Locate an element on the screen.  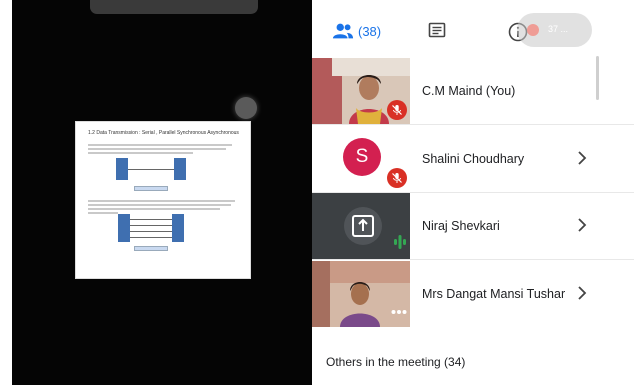
record-indicator is located at coordinates (533, 30).